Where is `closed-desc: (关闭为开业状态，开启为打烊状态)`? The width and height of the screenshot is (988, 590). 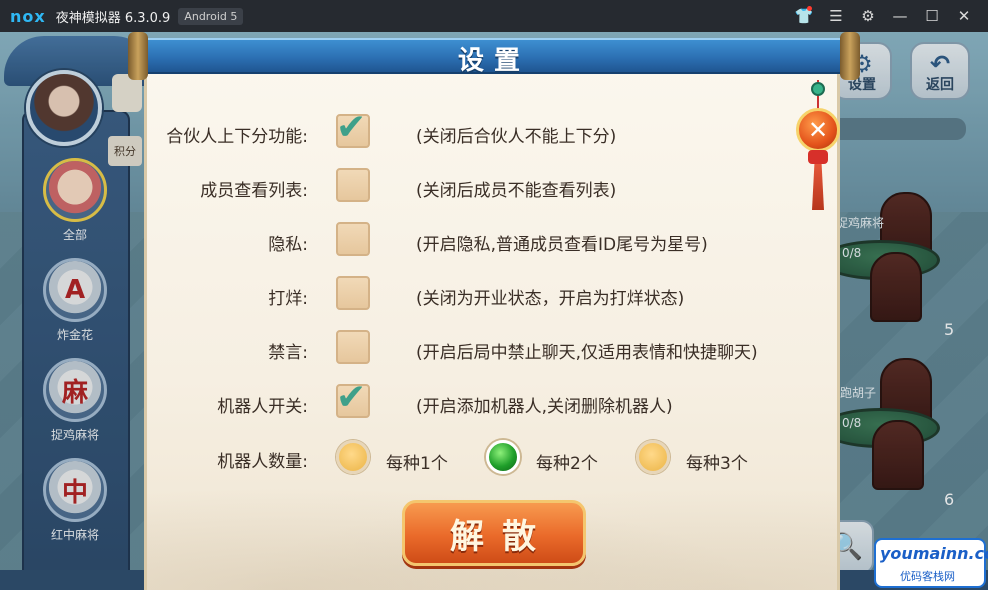 closed-desc: (关闭为开业状态，开启为打烊状态) is located at coordinates (550, 299).